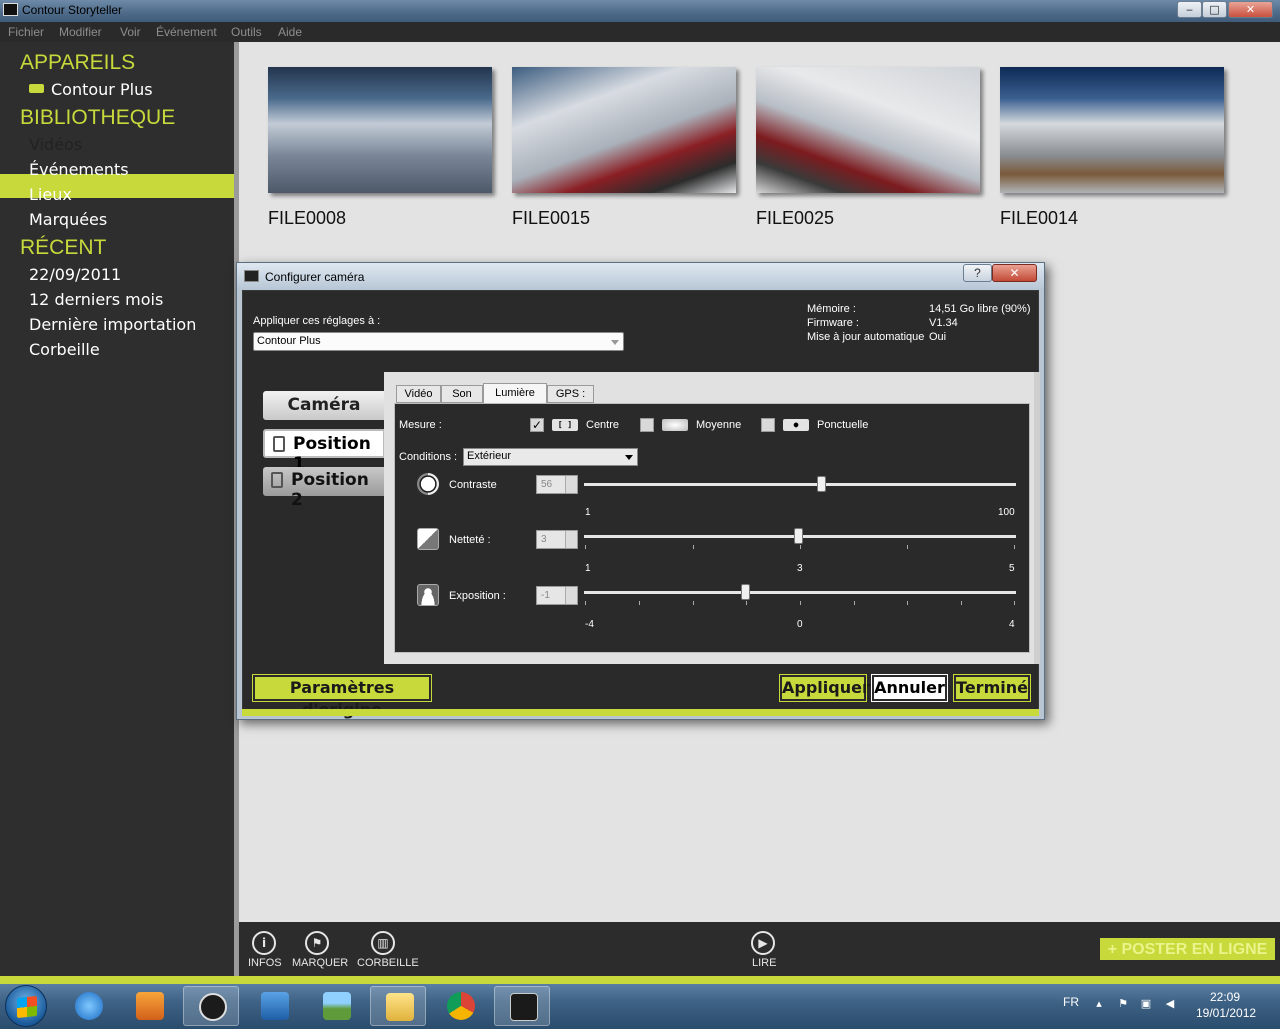 The image size is (1280, 1029). I want to click on tab-son: Son, so click(462, 394).